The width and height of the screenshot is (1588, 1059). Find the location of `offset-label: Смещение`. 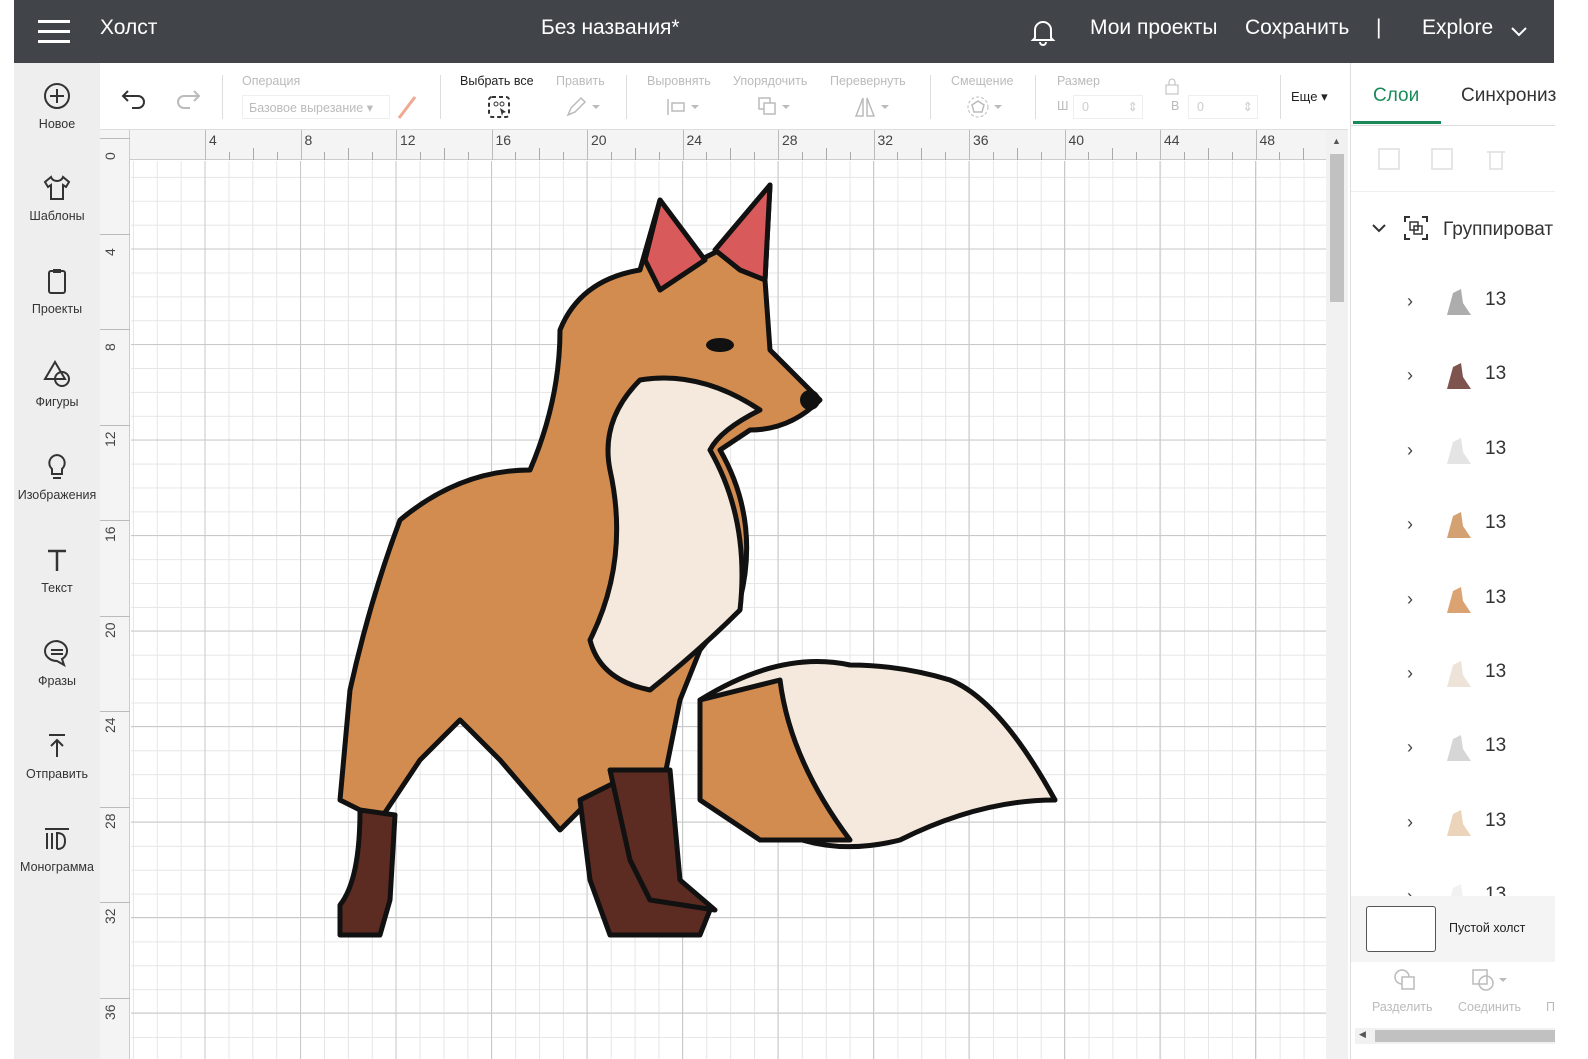

offset-label: Смещение is located at coordinates (982, 81).